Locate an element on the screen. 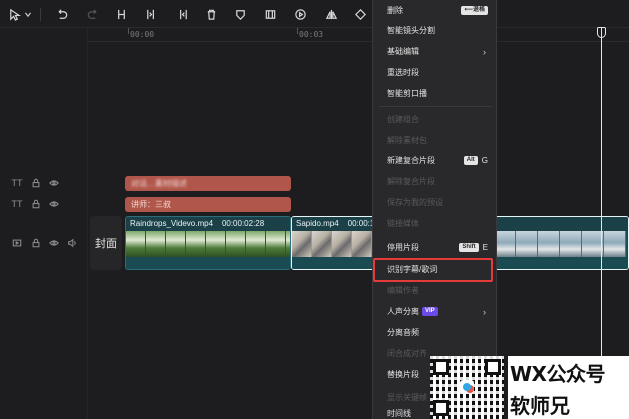 Image resolution: width=629 pixels, height=419 pixels. menu-item-ungroup-package: 解除素材包 is located at coordinates (435, 140).